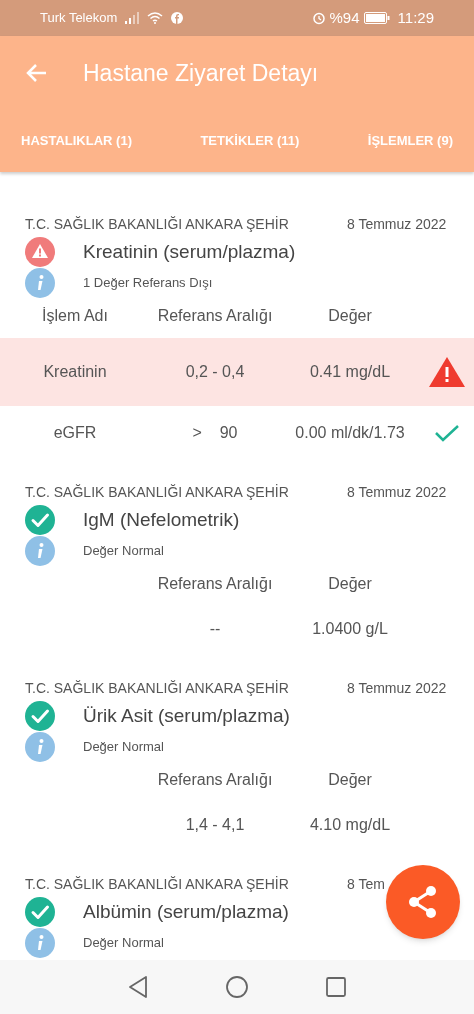  I want to click on test-date: 8 Tem, so click(366, 884).